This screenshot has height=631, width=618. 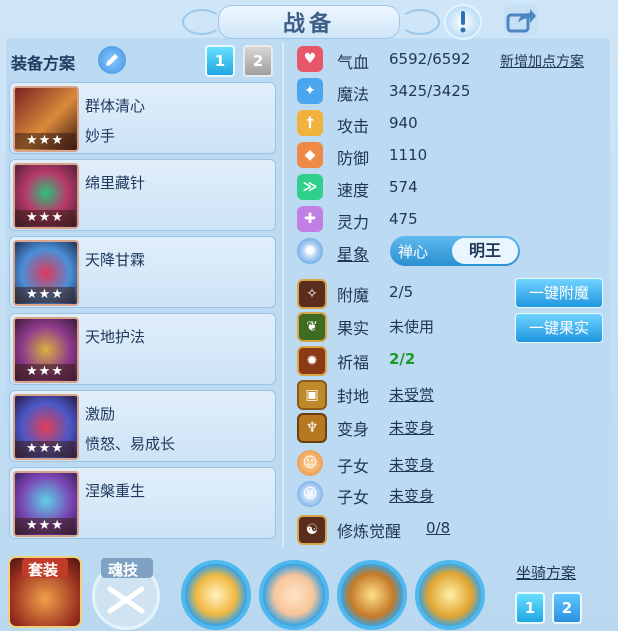 I want to click on share-icon, so click(x=521, y=20).